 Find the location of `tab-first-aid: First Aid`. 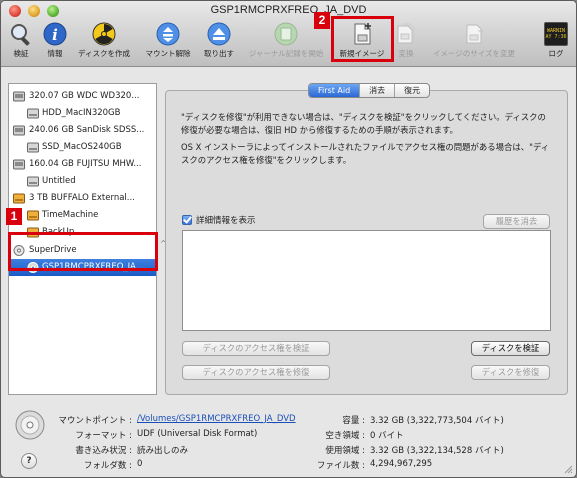

tab-first-aid: First Aid is located at coordinates (335, 90).